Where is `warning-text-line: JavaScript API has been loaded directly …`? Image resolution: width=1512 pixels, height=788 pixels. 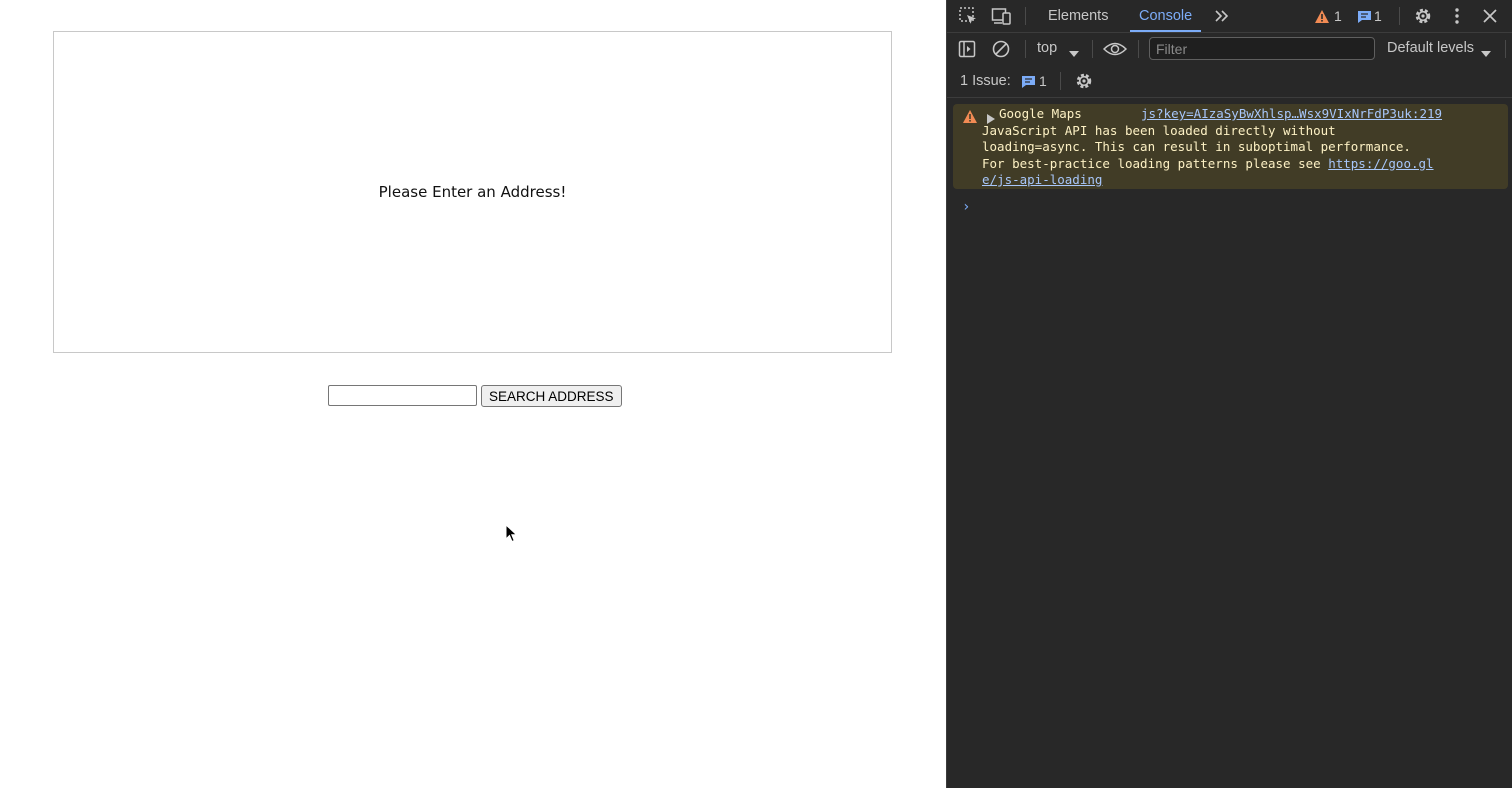 warning-text-line: JavaScript API has been loaded directly … is located at coordinates (1159, 130).